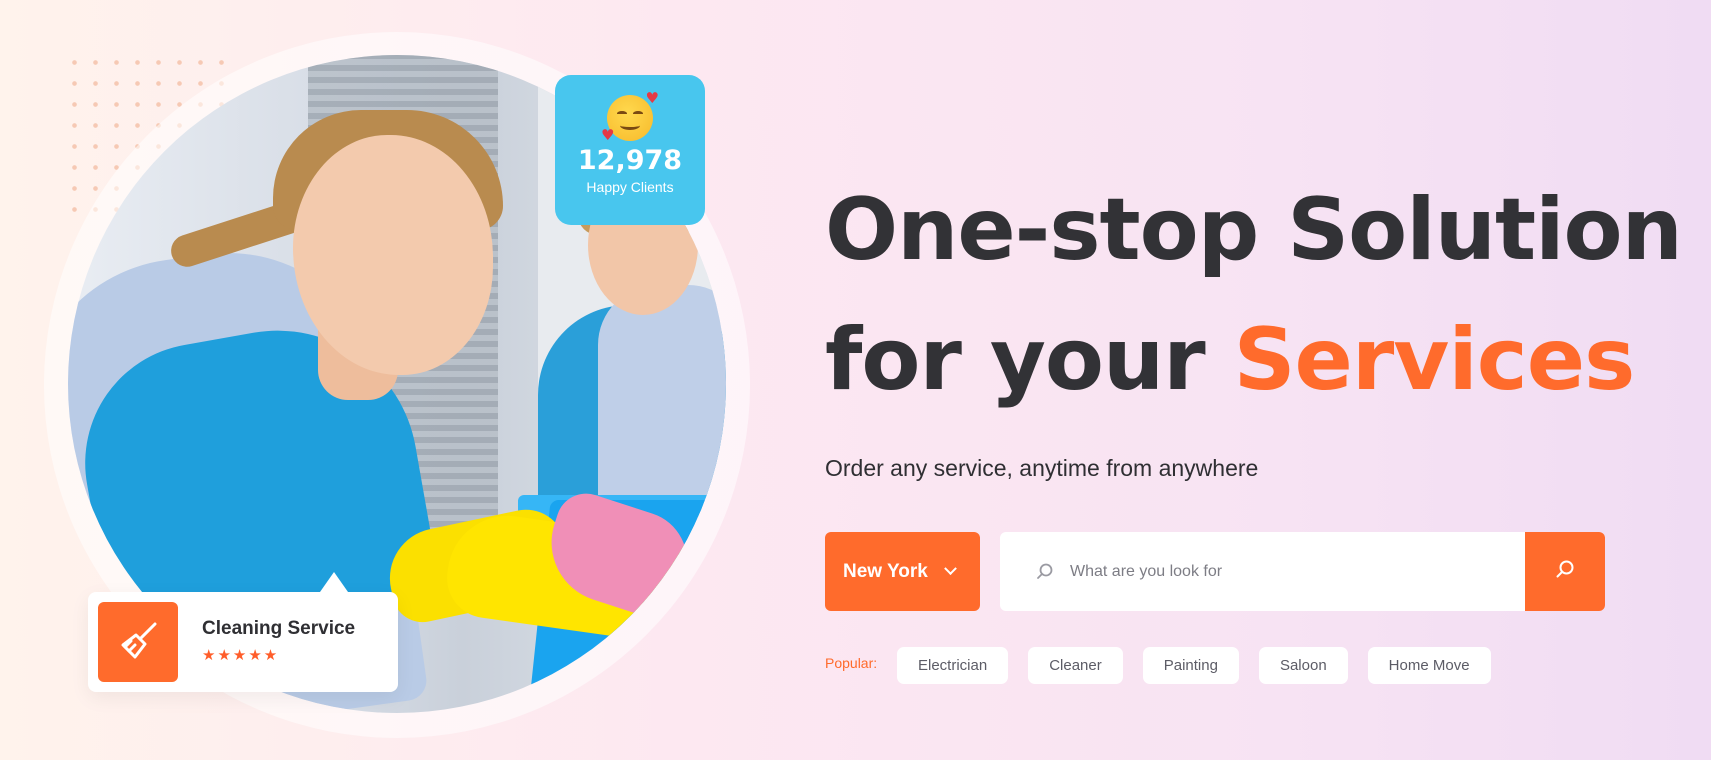 This screenshot has width=1711, height=760. I want to click on search-submit-button, so click(1565, 571).